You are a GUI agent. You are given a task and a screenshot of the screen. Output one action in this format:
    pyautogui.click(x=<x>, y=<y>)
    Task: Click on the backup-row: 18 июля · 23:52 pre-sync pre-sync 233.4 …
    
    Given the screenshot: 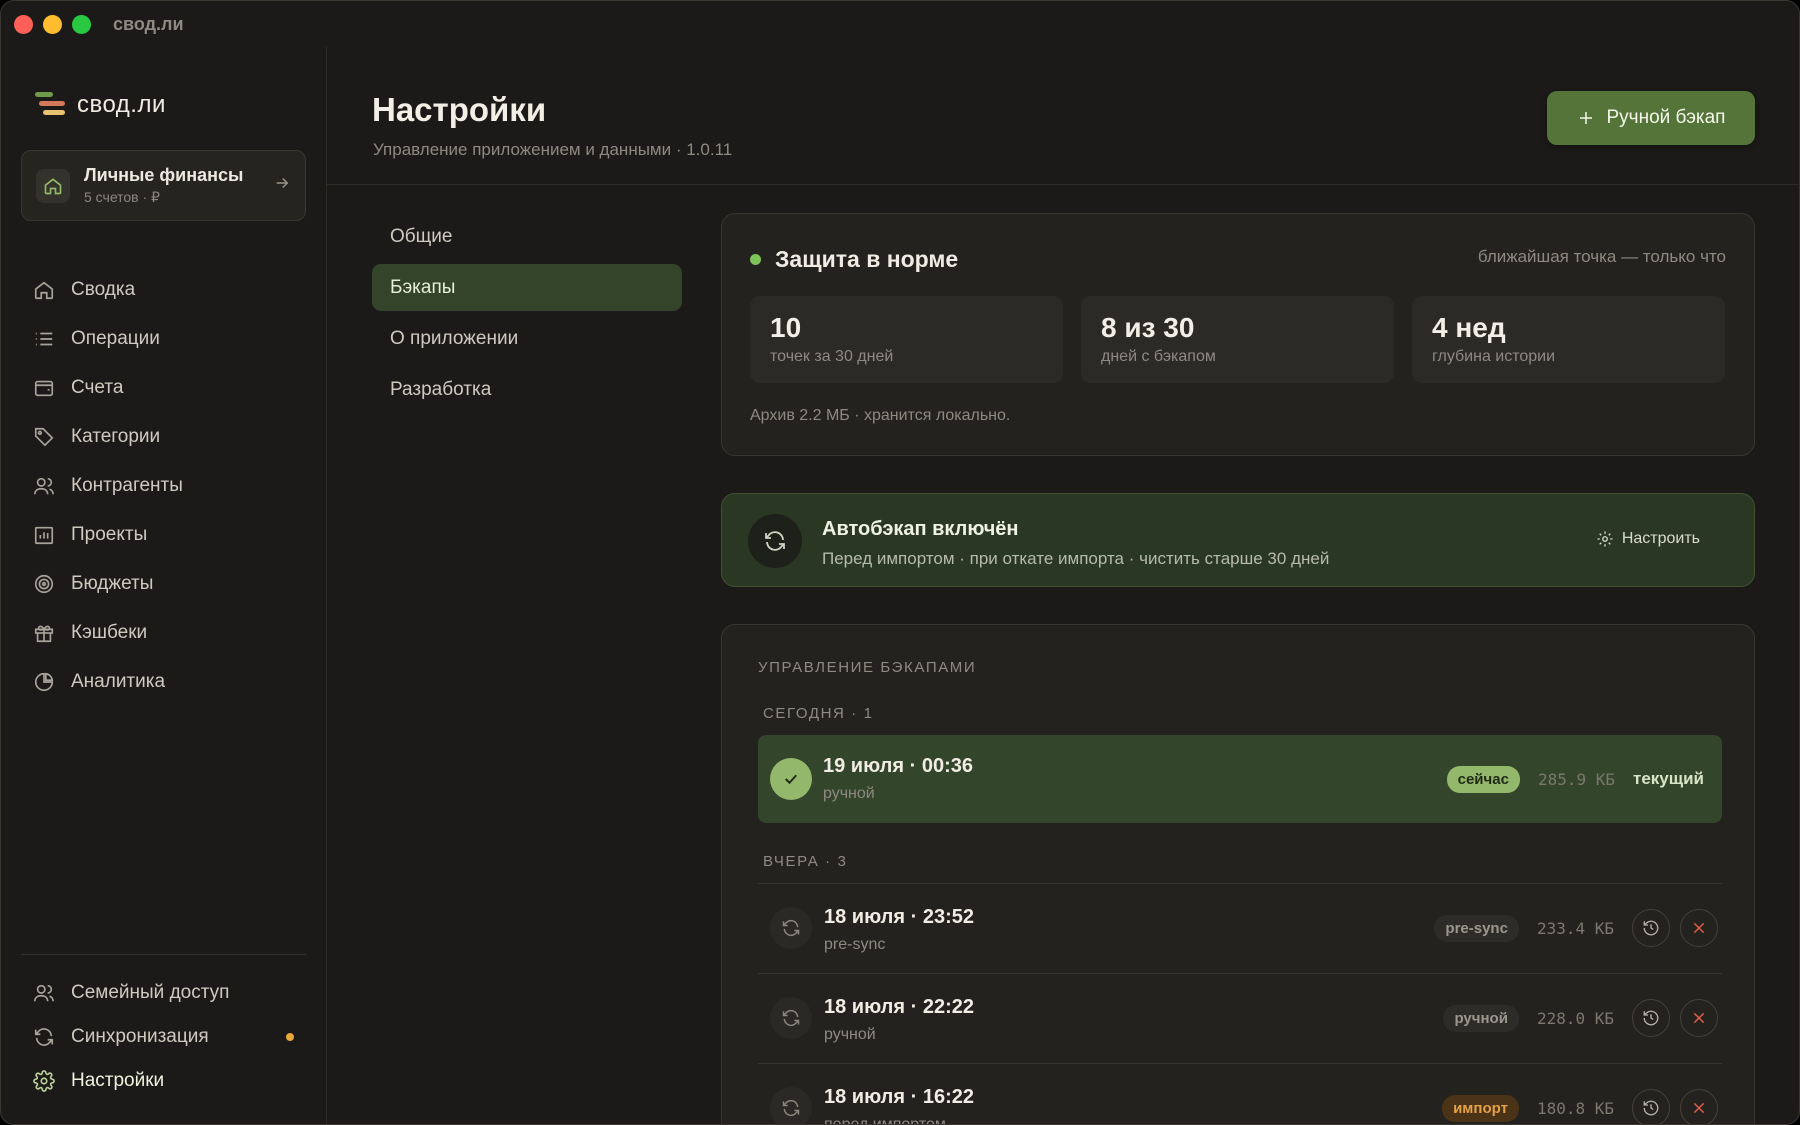 What is the action you would take?
    pyautogui.click(x=1240, y=927)
    